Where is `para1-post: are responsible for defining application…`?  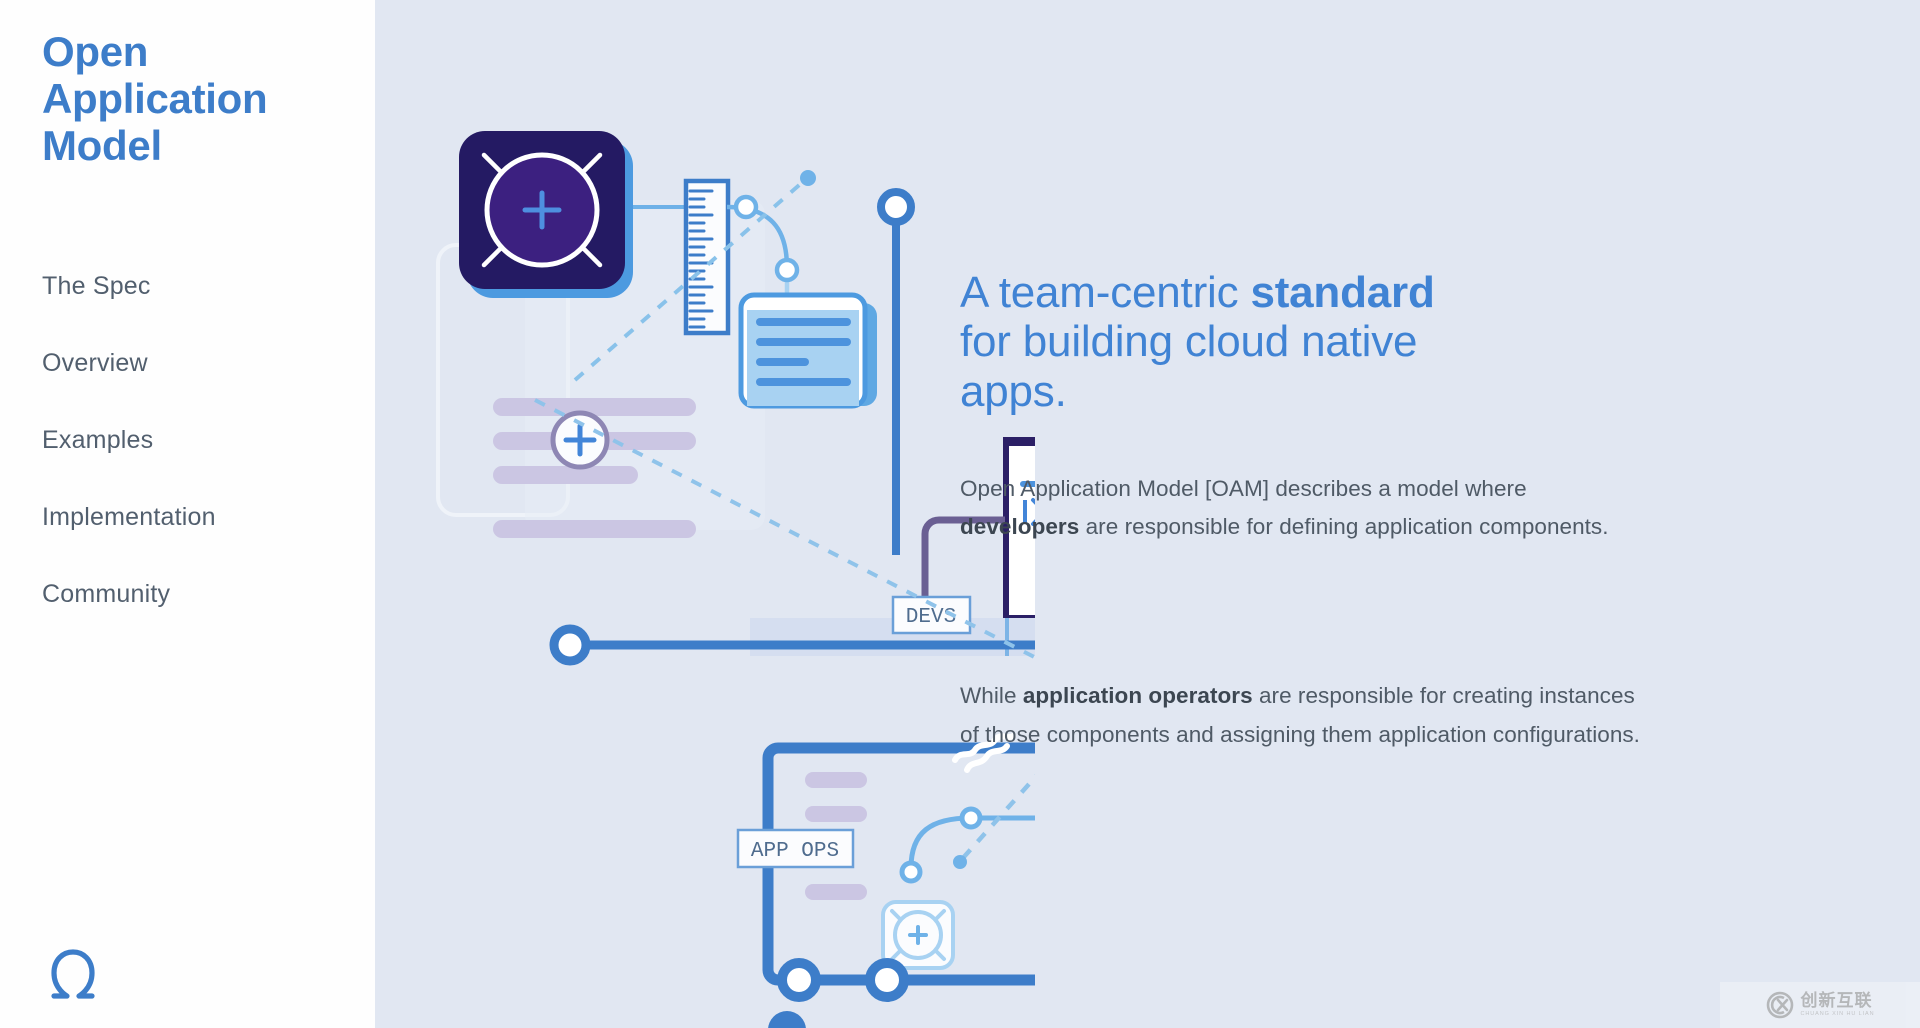 para1-post: are responsible for defining application… is located at coordinates (1344, 527).